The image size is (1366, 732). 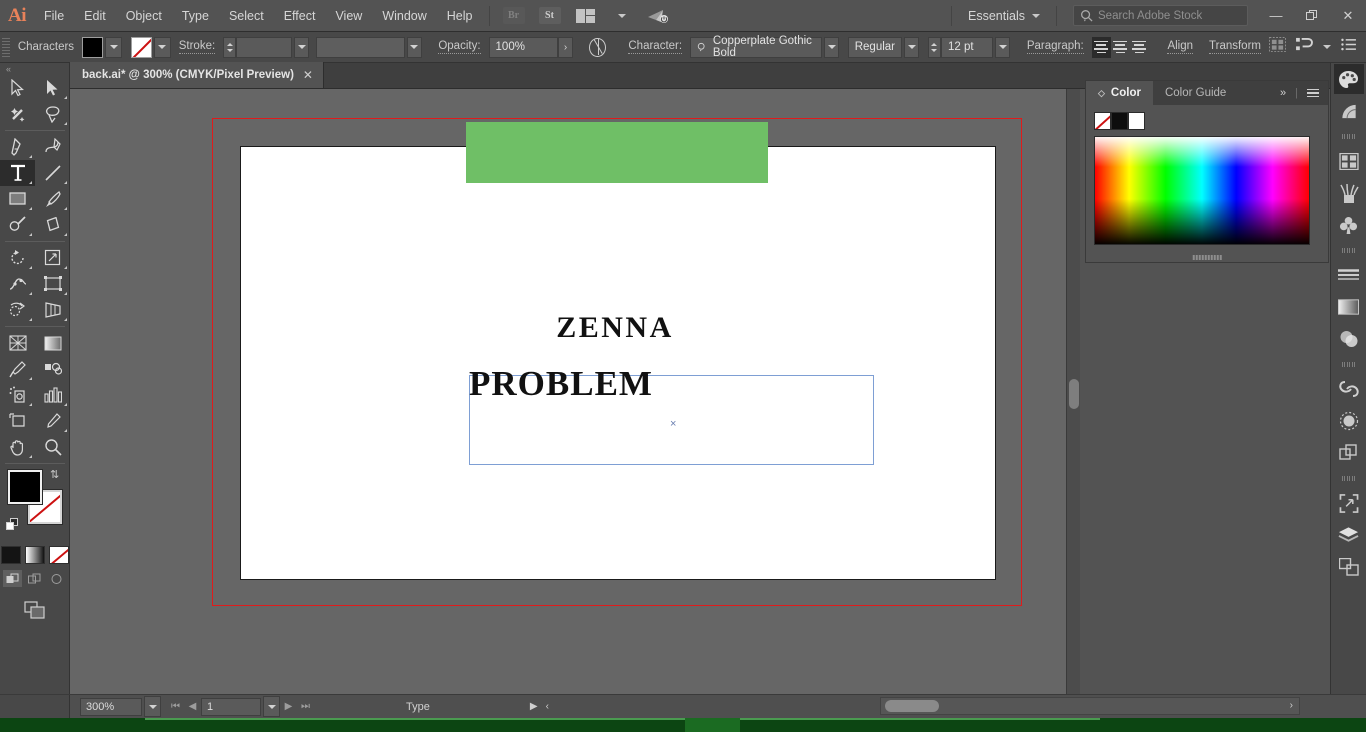 What do you see at coordinates (1304, 47) in the screenshot?
I see `arrange-order-icon` at bounding box center [1304, 47].